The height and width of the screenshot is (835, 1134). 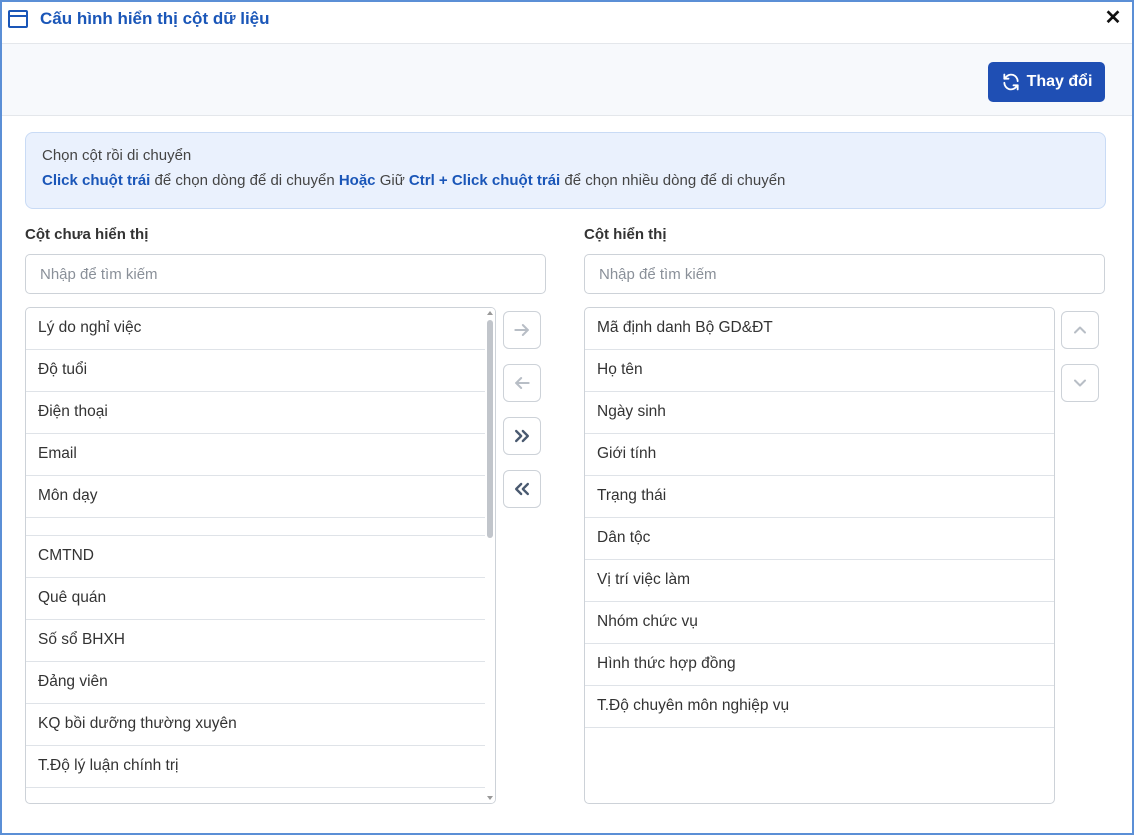 I want to click on list-item: T.Độ chuyên môn nghiệp vụ, so click(x=819, y=707).